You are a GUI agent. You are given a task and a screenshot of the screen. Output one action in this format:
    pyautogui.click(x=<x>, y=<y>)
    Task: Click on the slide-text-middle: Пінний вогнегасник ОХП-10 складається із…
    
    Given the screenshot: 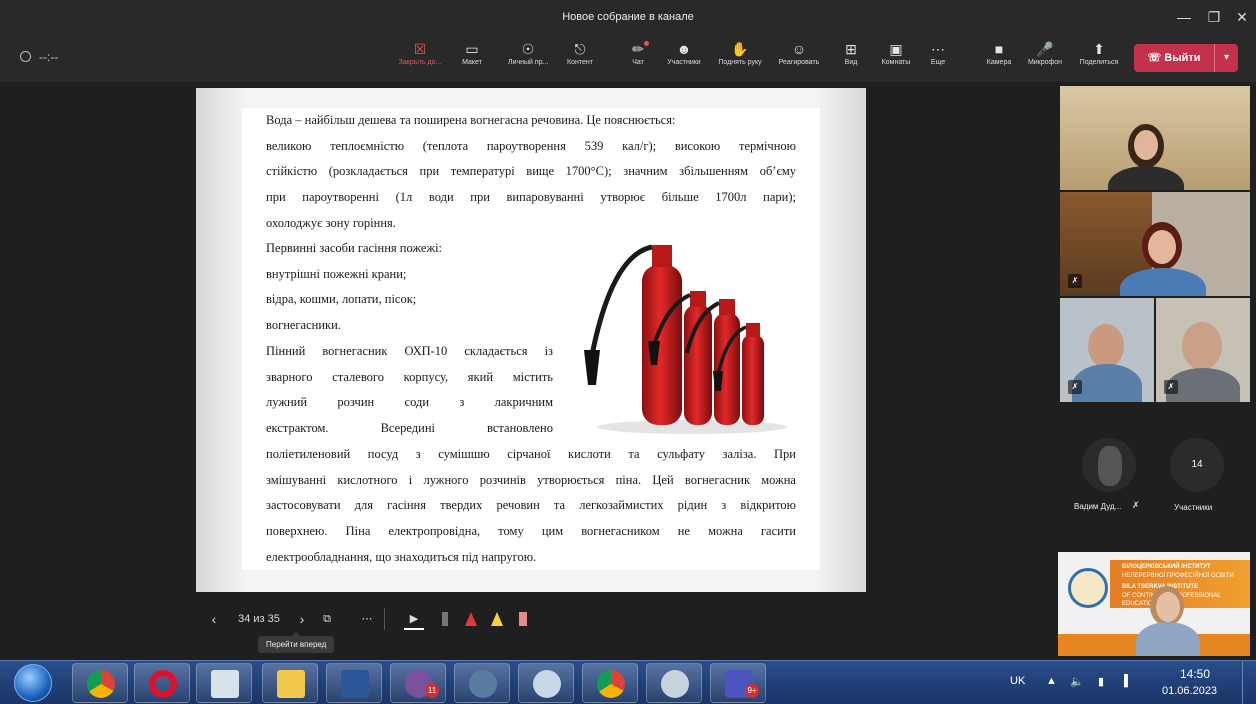 What is the action you would take?
    pyautogui.click(x=409, y=390)
    